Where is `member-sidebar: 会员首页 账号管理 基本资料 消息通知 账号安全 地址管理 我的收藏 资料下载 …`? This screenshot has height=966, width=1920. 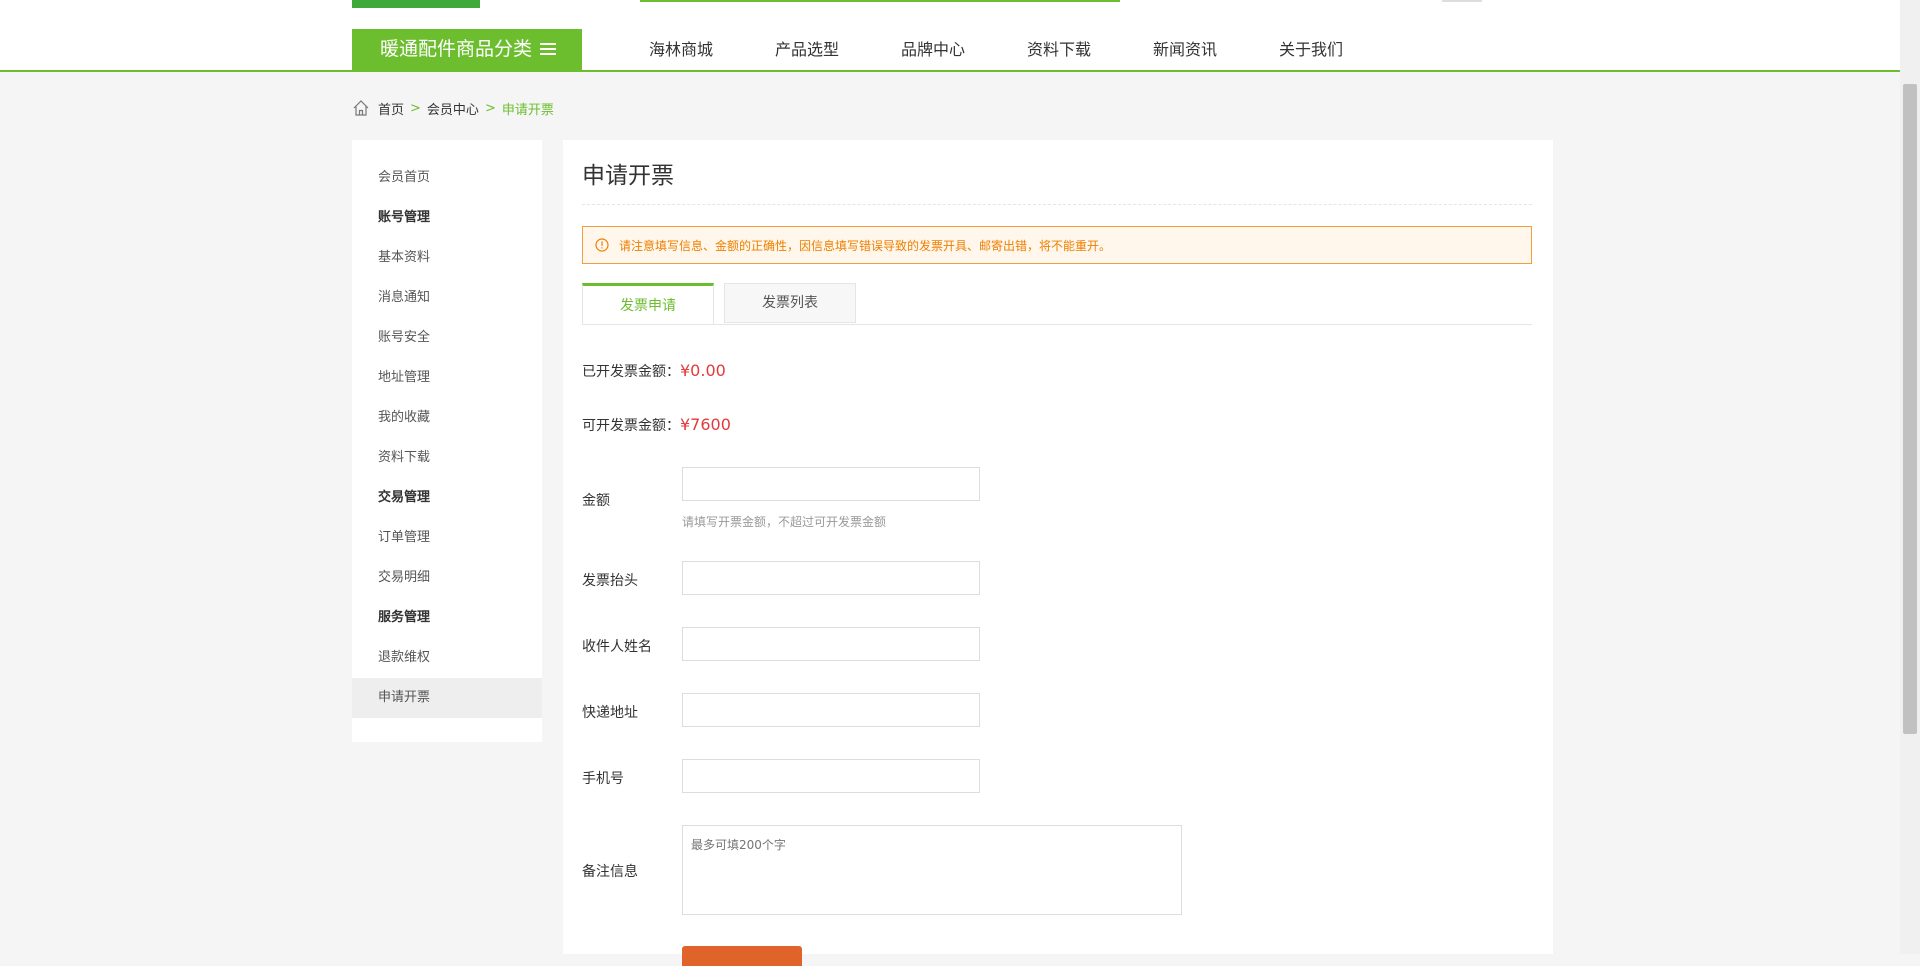 member-sidebar: 会员首页 账号管理 基本资料 消息通知 账号安全 地址管理 我的收藏 资料下载 … is located at coordinates (447, 441).